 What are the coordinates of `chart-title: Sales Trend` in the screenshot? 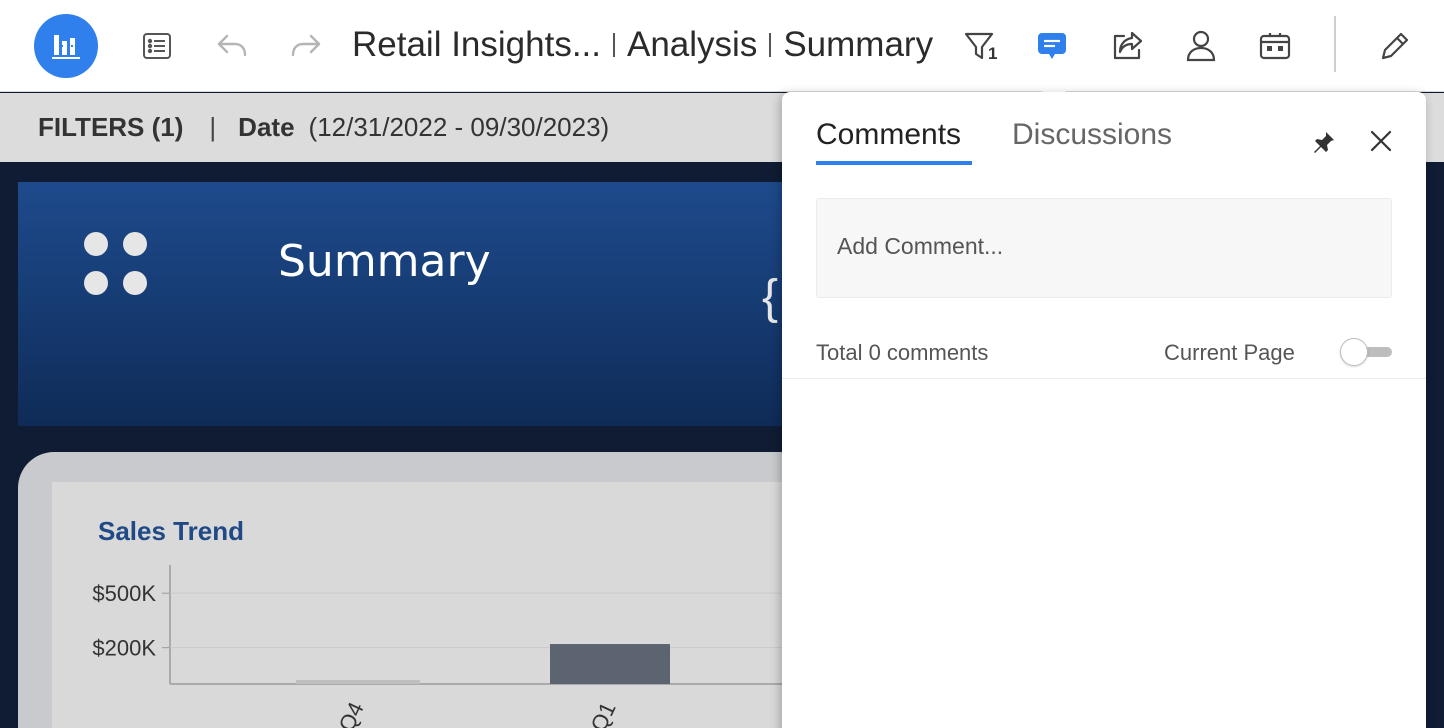 It's located at (171, 531).